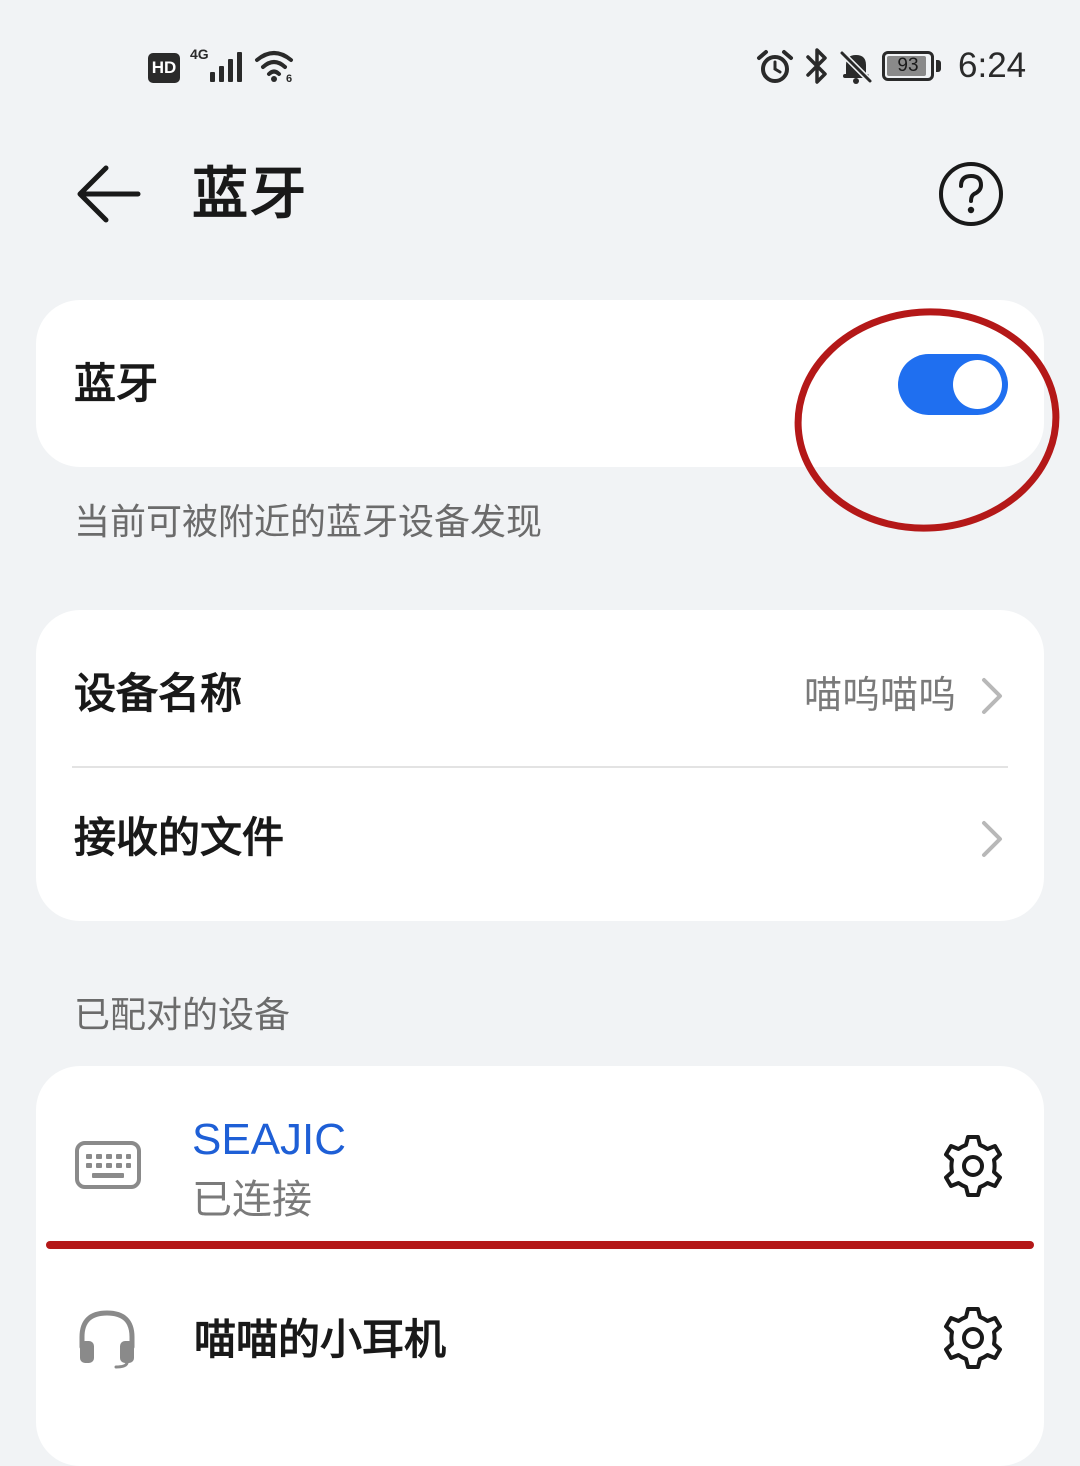 This screenshot has width=1080, height=1466. What do you see at coordinates (856, 67) in the screenshot?
I see `mute-icon` at bounding box center [856, 67].